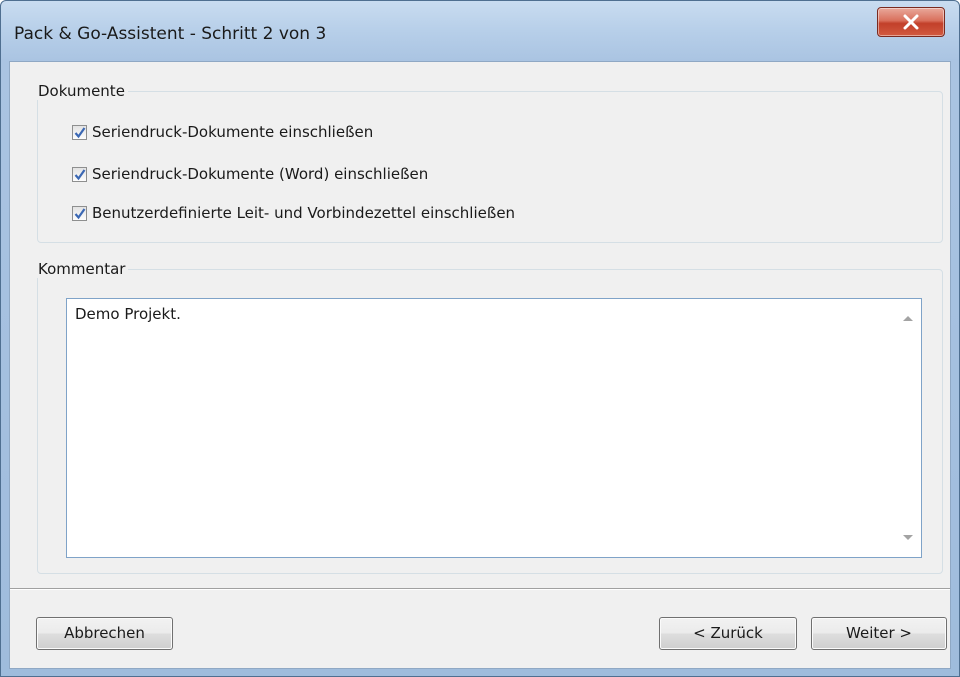 This screenshot has height=677, width=960. Describe the element at coordinates (82, 91) in the screenshot. I see `documents-legend: Dokumente` at that location.